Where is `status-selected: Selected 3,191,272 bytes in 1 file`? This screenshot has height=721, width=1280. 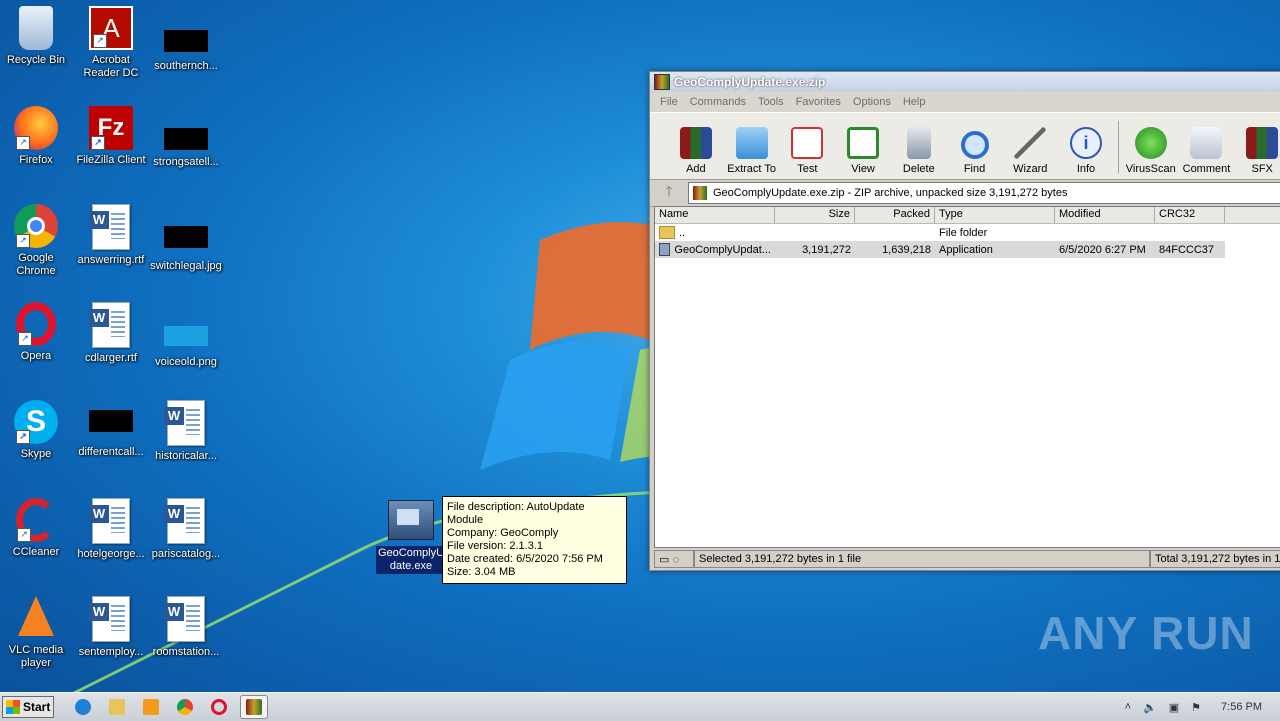
status-selected: Selected 3,191,272 bytes in 1 file is located at coordinates (922, 559).